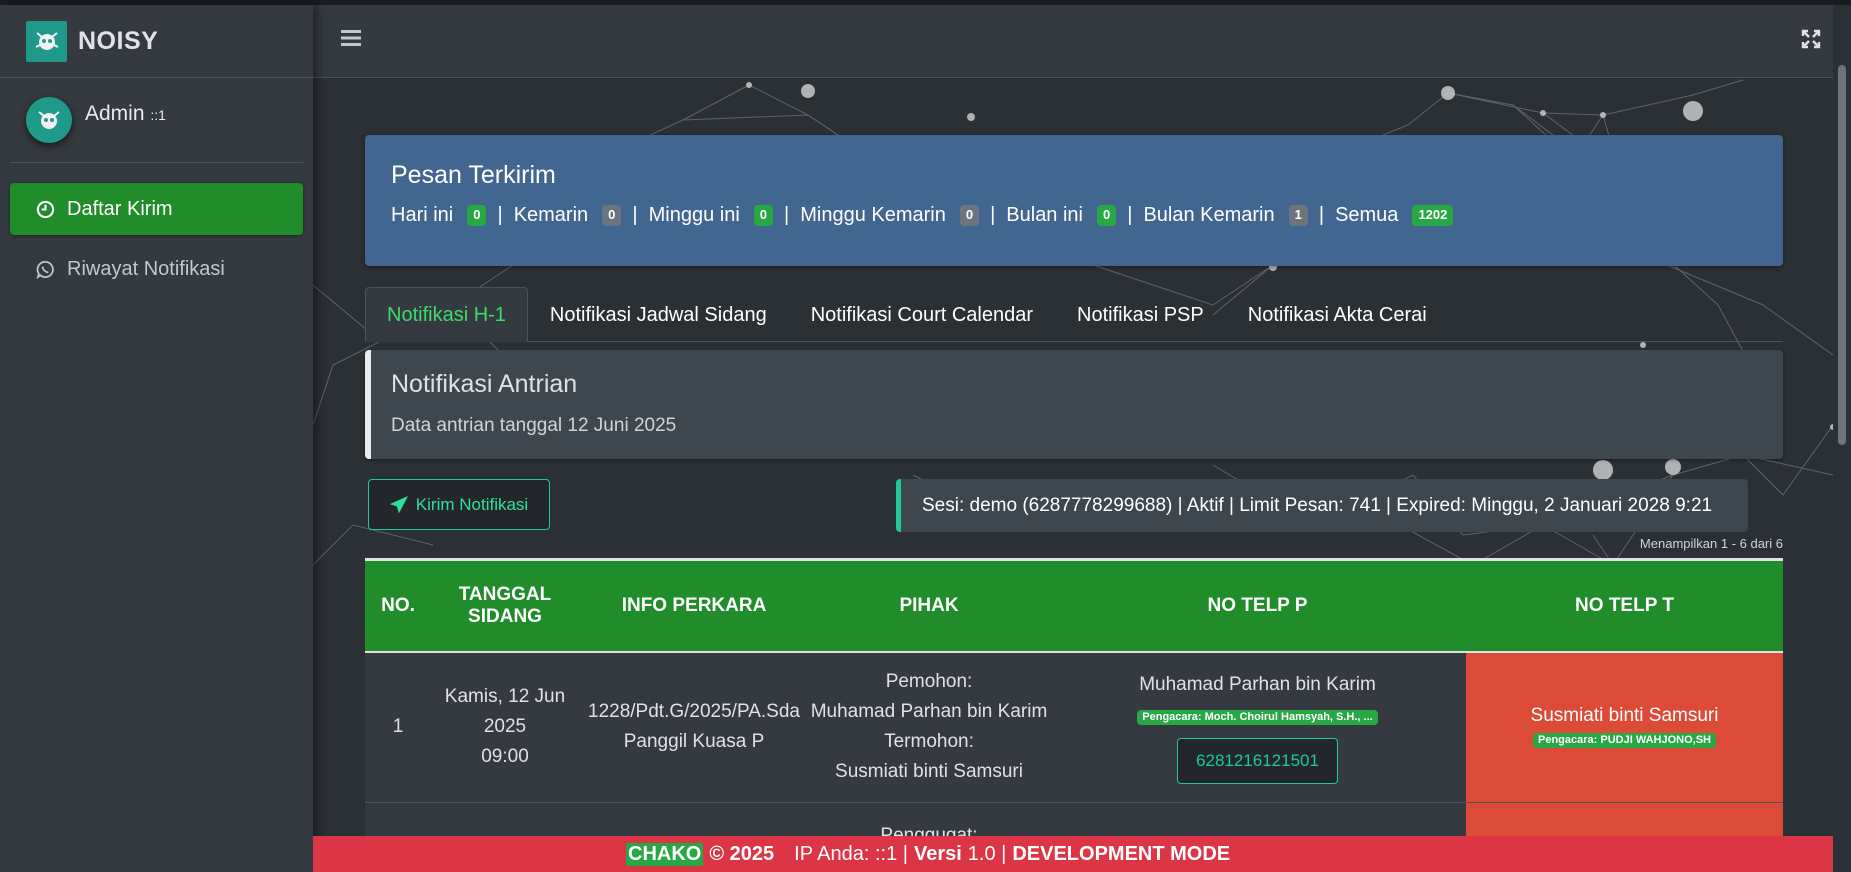 The width and height of the screenshot is (1851, 872). I want to click on sidebar-nav: Daftar Kirim Riwayat Notifikasi, so click(156, 239).